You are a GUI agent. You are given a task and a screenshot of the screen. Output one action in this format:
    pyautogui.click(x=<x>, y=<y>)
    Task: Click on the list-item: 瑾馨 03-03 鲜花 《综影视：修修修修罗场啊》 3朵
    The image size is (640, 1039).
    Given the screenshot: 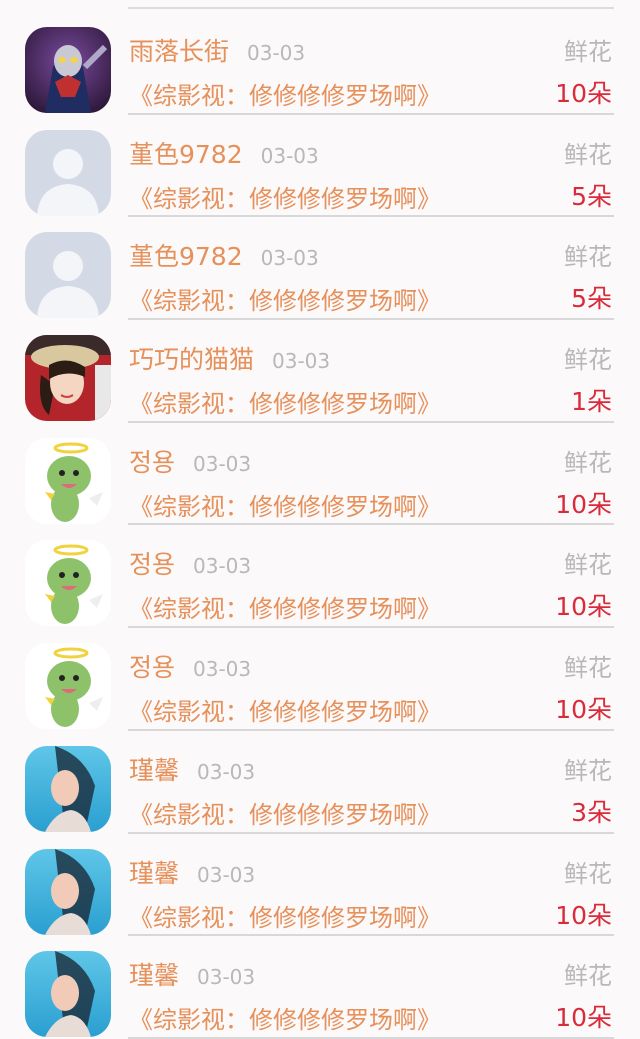 What is the action you would take?
    pyautogui.click(x=320, y=781)
    